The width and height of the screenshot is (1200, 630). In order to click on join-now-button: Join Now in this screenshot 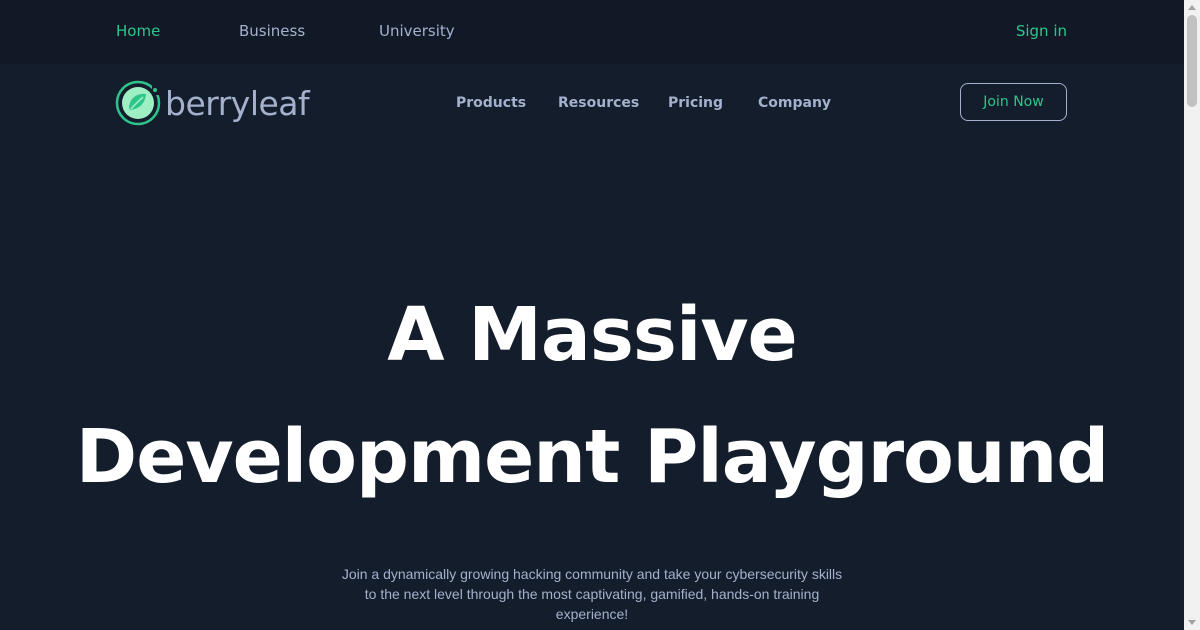, I will do `click(1013, 102)`.